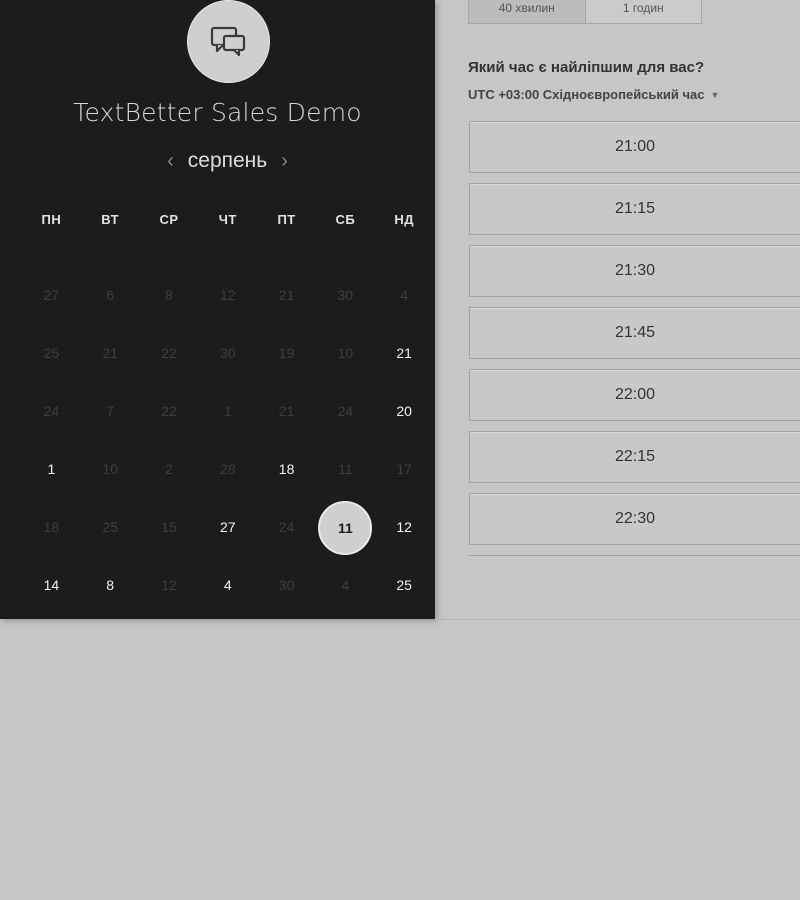 This screenshot has height=900, width=800. I want to click on month-navigator: ‹ серпень ›, so click(227, 161).